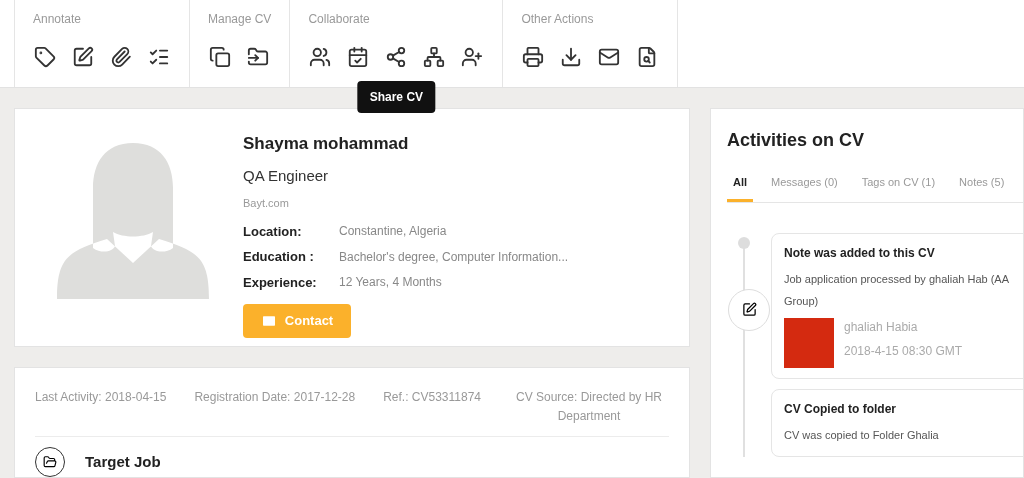 Image resolution: width=1024 pixels, height=478 pixels. I want to click on note-icon, so click(749, 309).